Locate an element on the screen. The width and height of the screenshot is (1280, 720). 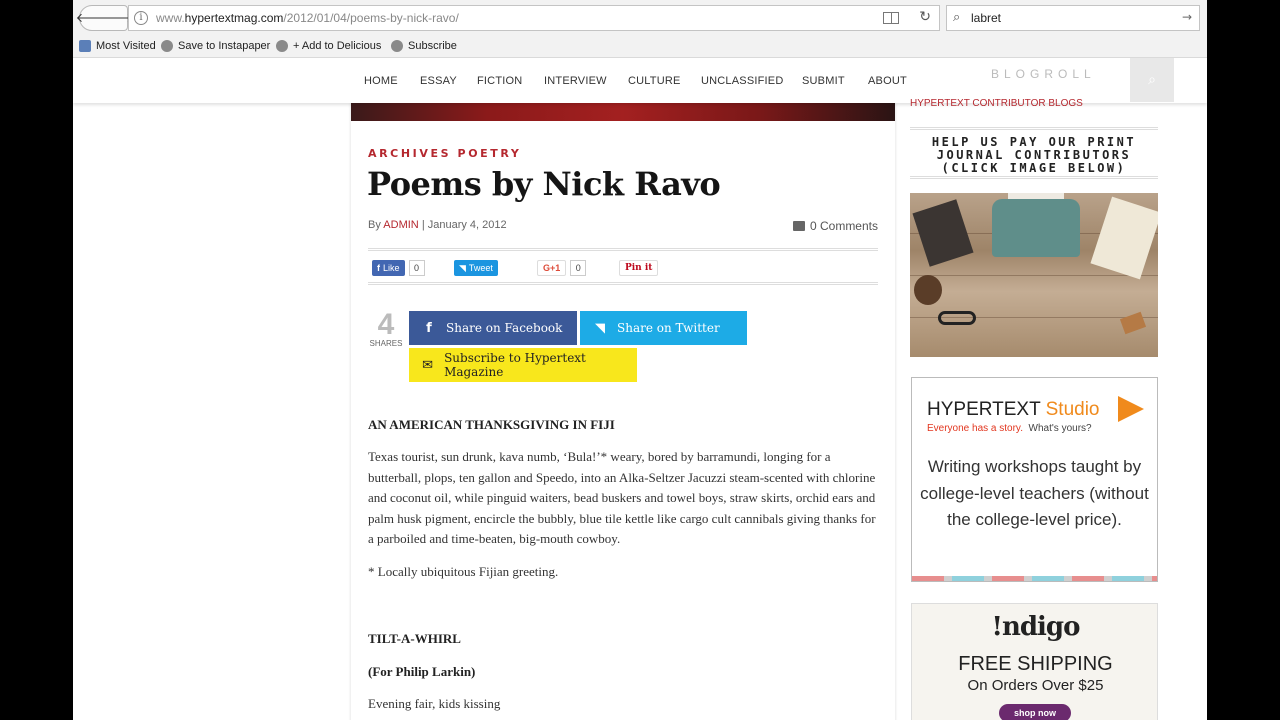
open-book-image is located at coordinates (1124, 238).